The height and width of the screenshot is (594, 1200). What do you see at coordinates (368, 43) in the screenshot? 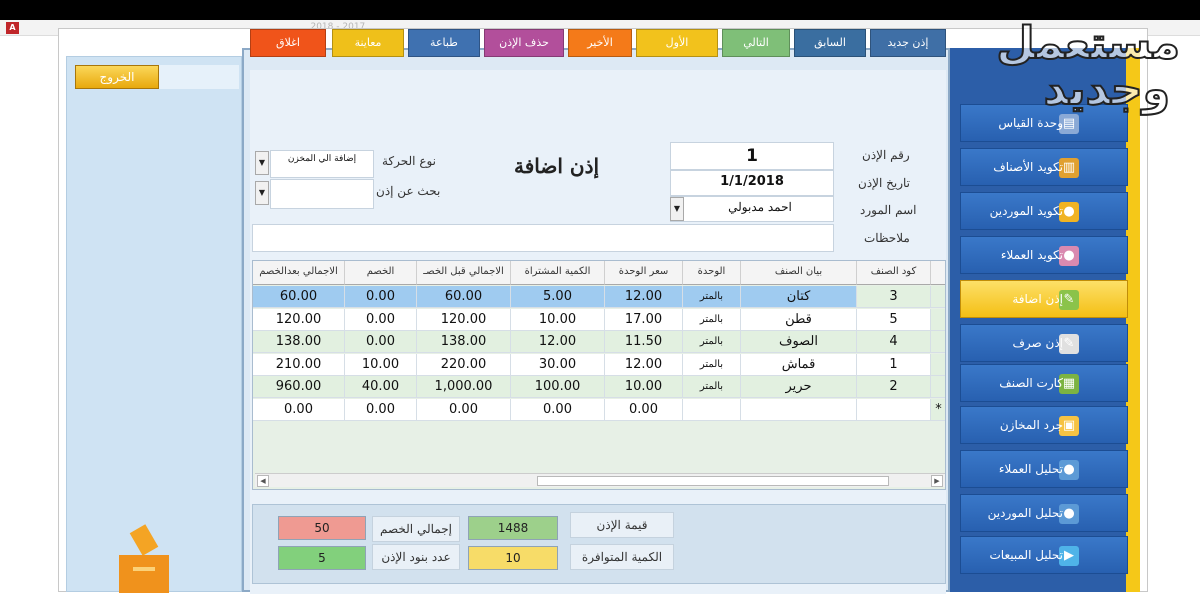
I see `toolbar-button: معاينة` at bounding box center [368, 43].